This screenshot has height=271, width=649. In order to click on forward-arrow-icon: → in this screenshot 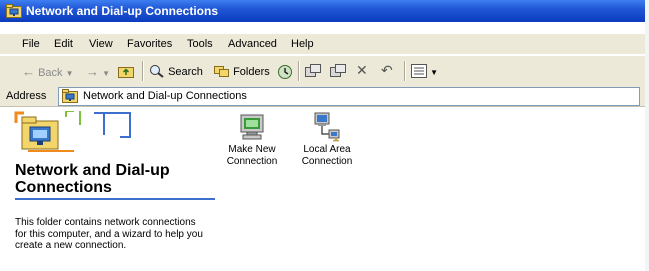, I will do `click(92, 71)`.